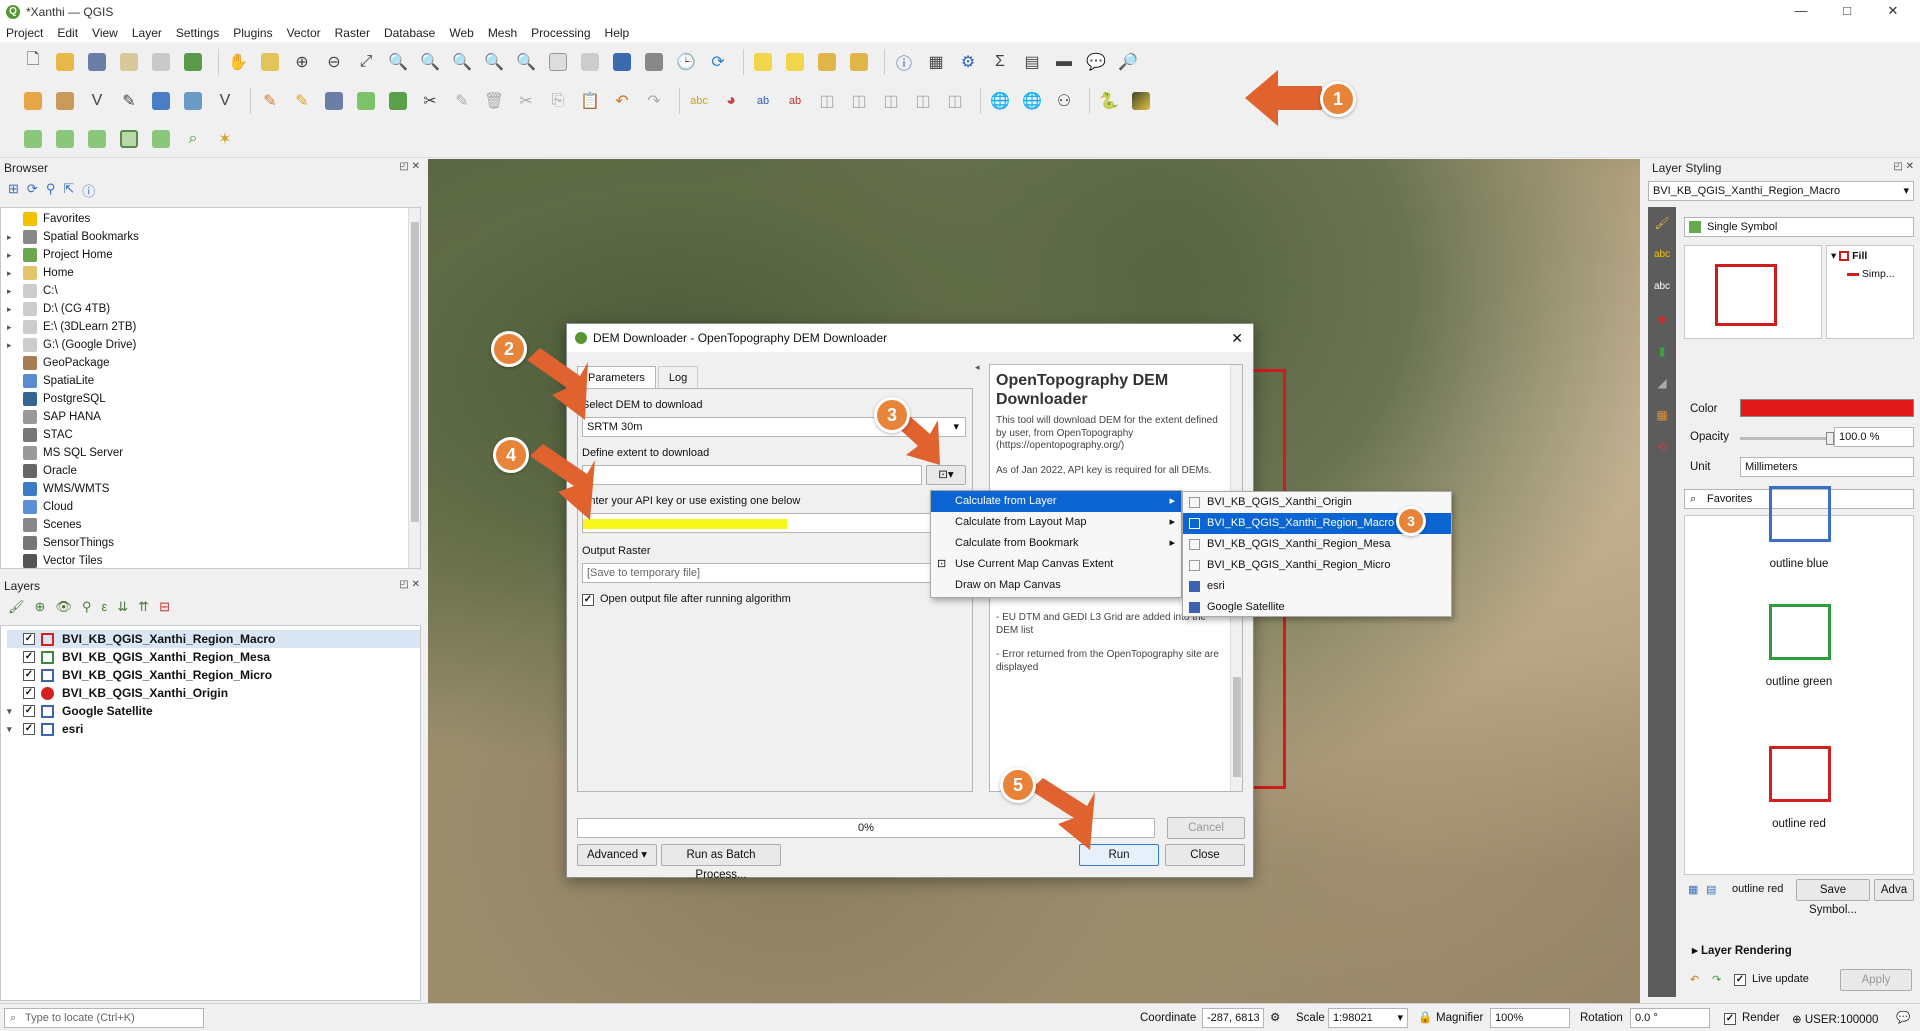 This screenshot has height=1031, width=1920. What do you see at coordinates (104, 607) in the screenshot?
I see `filter-expression-icon: ε` at bounding box center [104, 607].